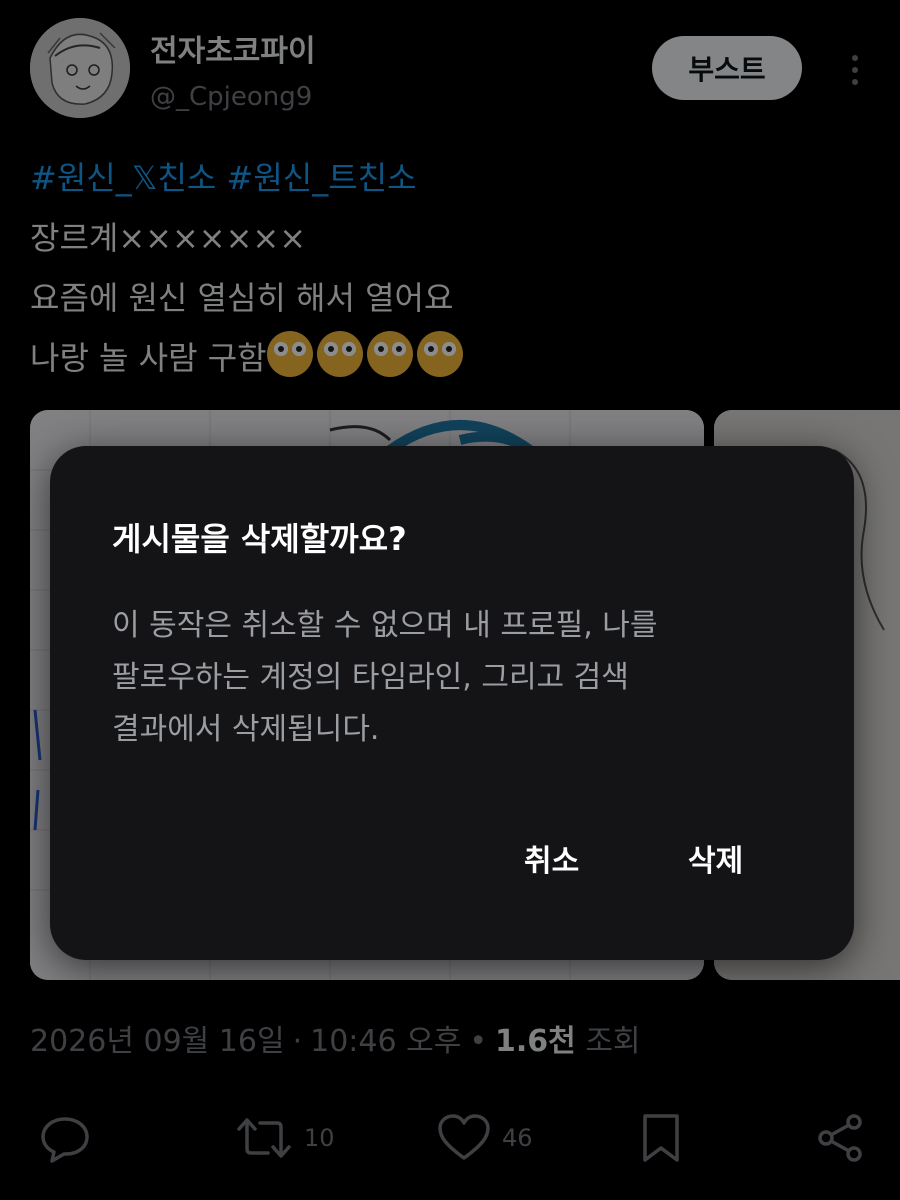 This screenshot has height=1200, width=900. Describe the element at coordinates (246, 729) in the screenshot. I see `dialog-message-line: 결과에서 삭제됩니다.` at that location.